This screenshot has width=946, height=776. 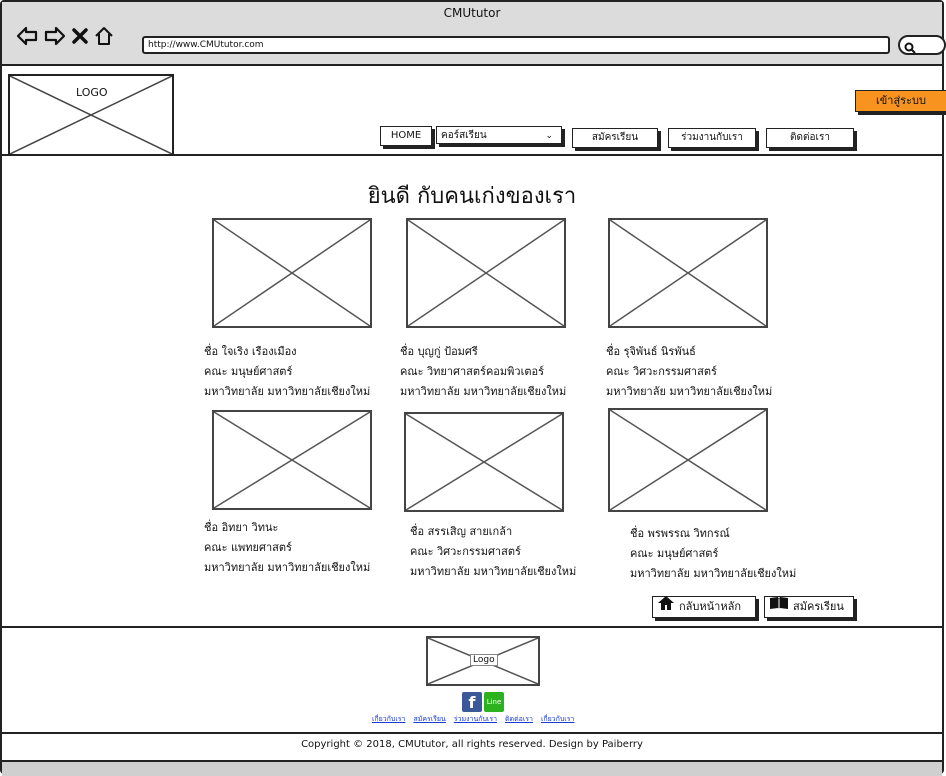 I want to click on person-name: ชื่อ รุจิพันธ์ นิรพันธ์, so click(x=651, y=351).